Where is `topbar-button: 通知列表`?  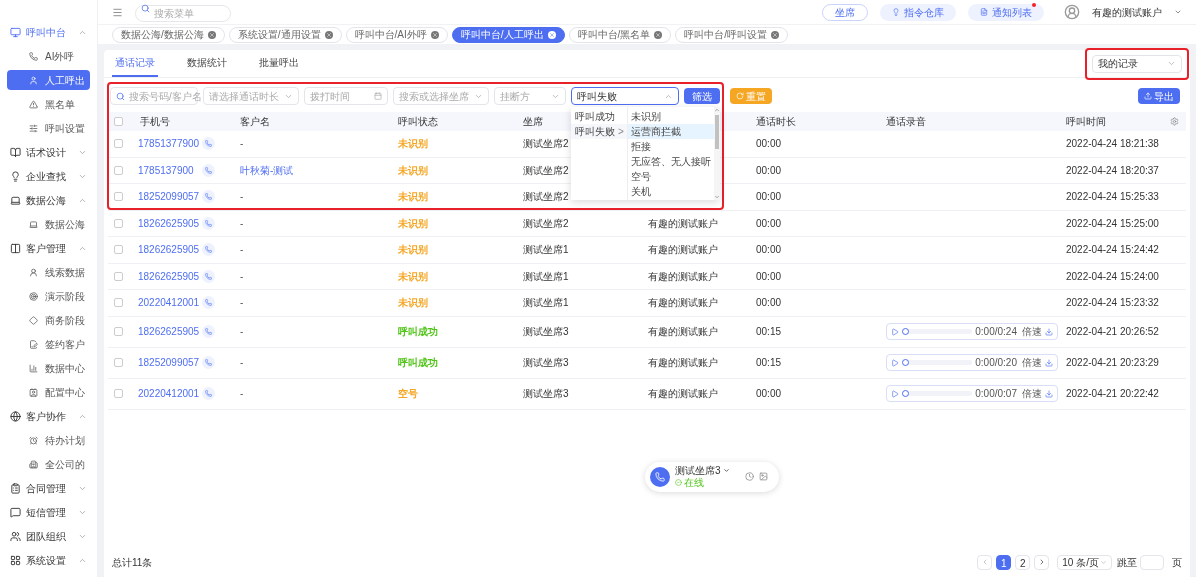 topbar-button: 通知列表 is located at coordinates (1006, 12).